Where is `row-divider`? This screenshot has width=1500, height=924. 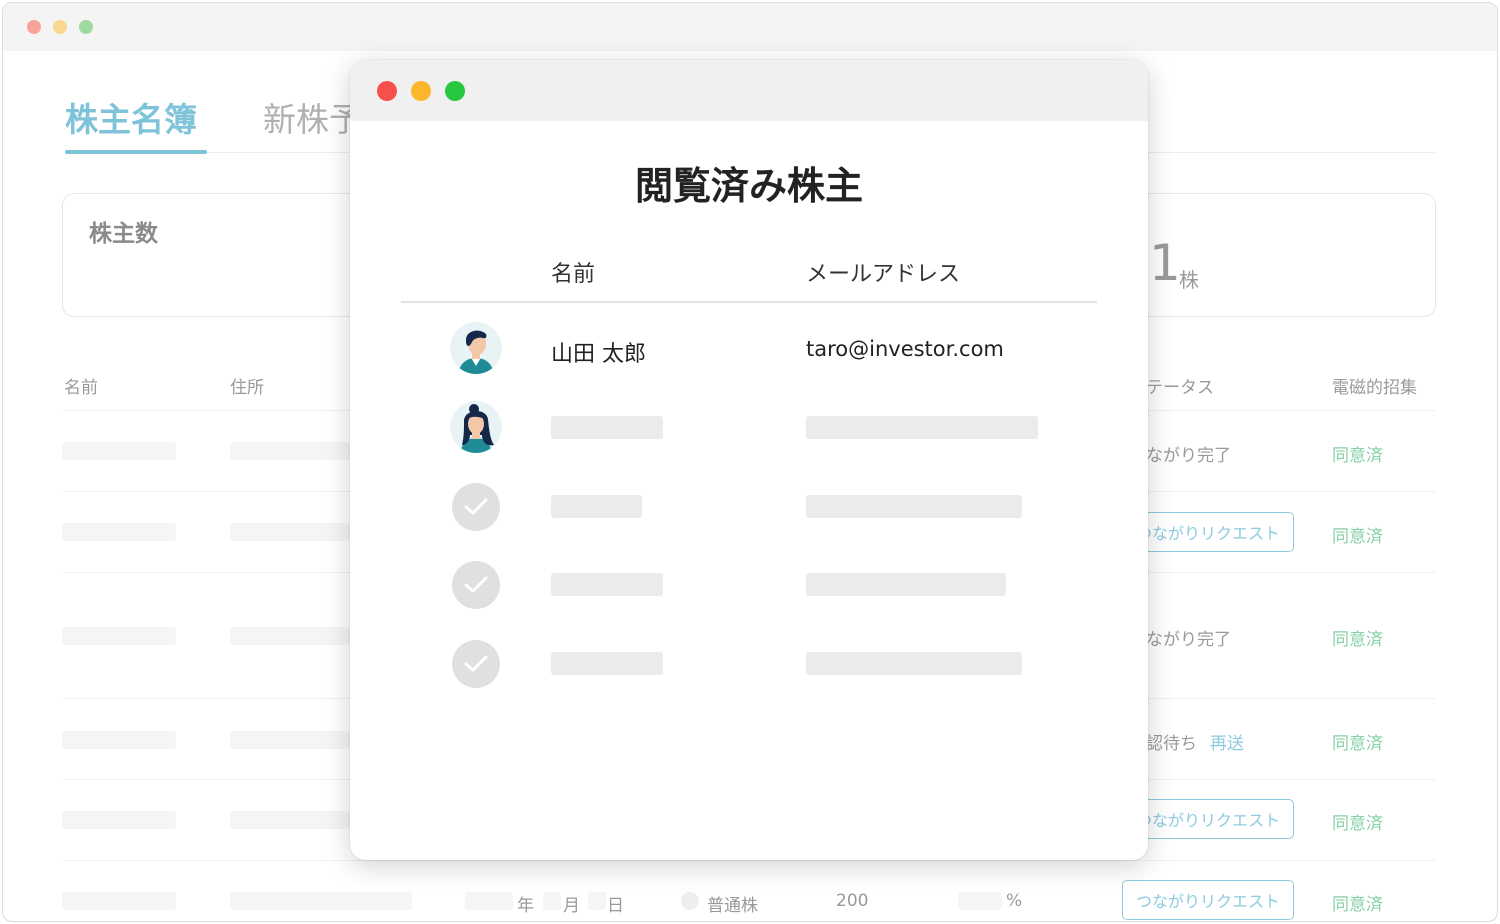 row-divider is located at coordinates (749, 860).